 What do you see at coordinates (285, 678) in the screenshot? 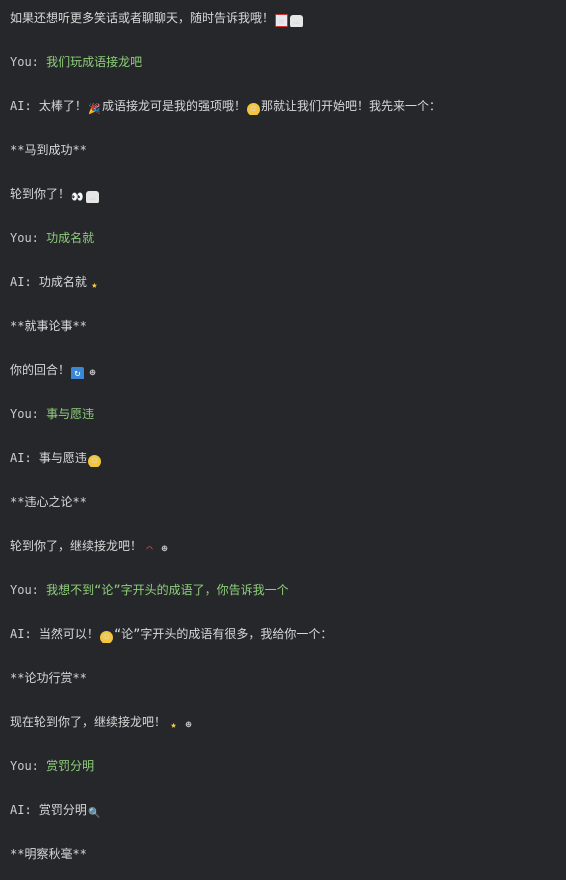
I see `message-line: **论功行赏**` at bounding box center [285, 678].